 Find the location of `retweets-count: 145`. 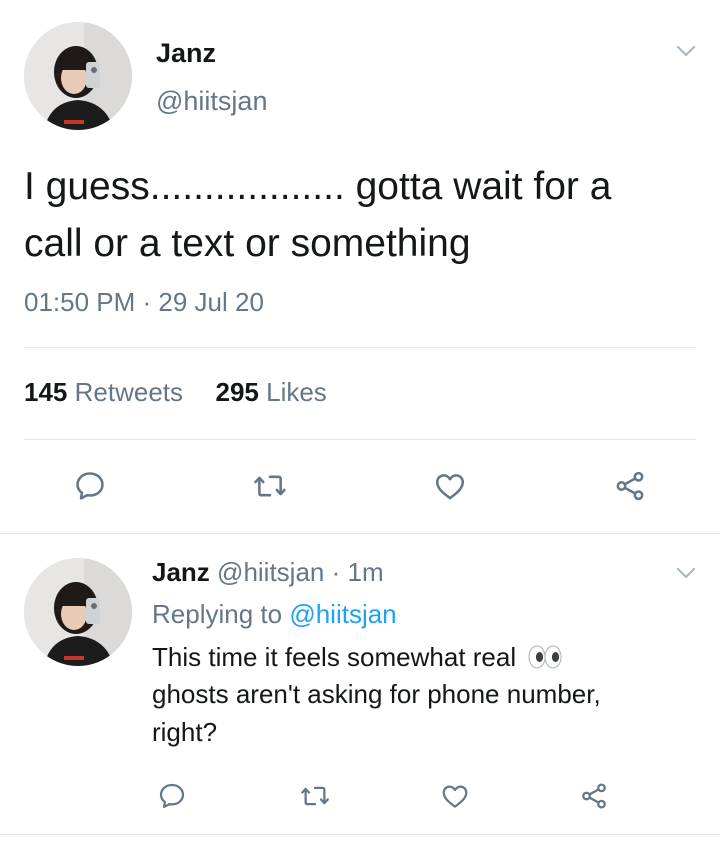

retweets-count: 145 is located at coordinates (46, 392).